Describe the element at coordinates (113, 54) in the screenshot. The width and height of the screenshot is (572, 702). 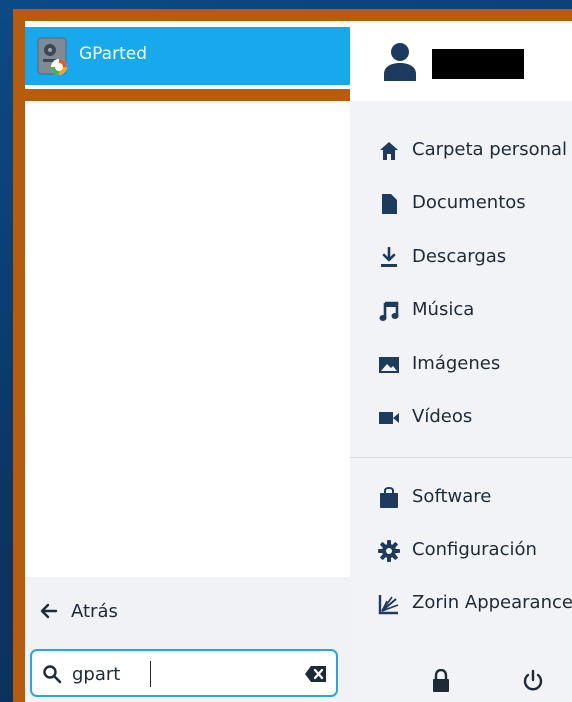
I see `search-result-label: GParted` at that location.